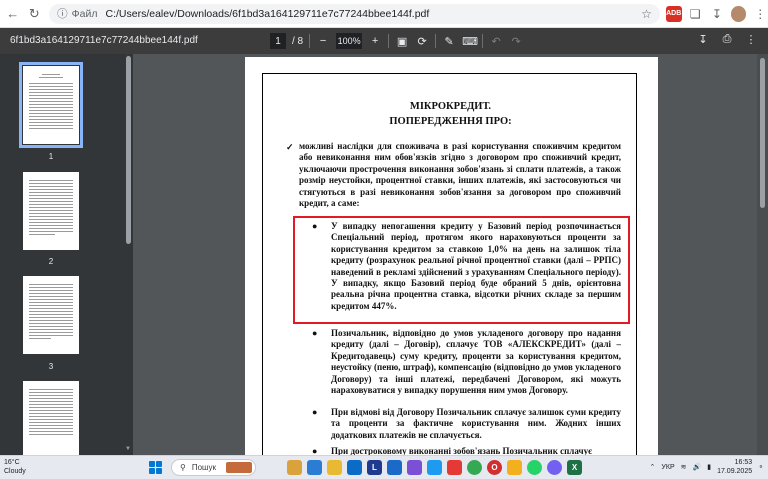 This screenshot has width=768, height=479. Describe the element at coordinates (697, 467) in the screenshot. I see `volume-icon: 🔊` at that location.